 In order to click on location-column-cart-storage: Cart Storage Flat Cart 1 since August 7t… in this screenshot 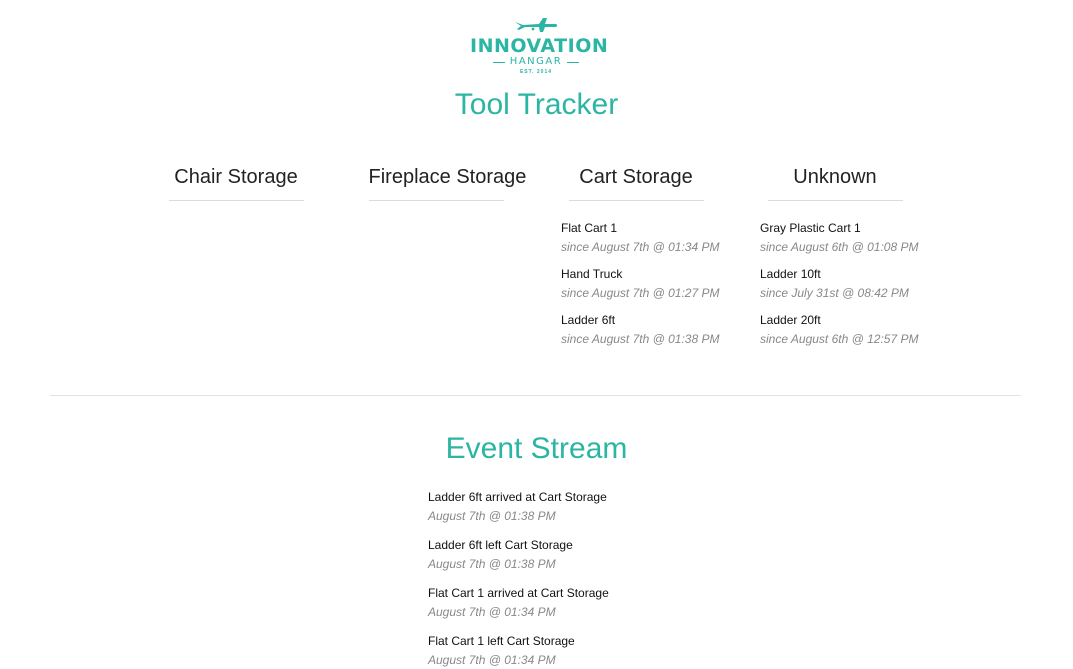, I will do `click(636, 260)`.